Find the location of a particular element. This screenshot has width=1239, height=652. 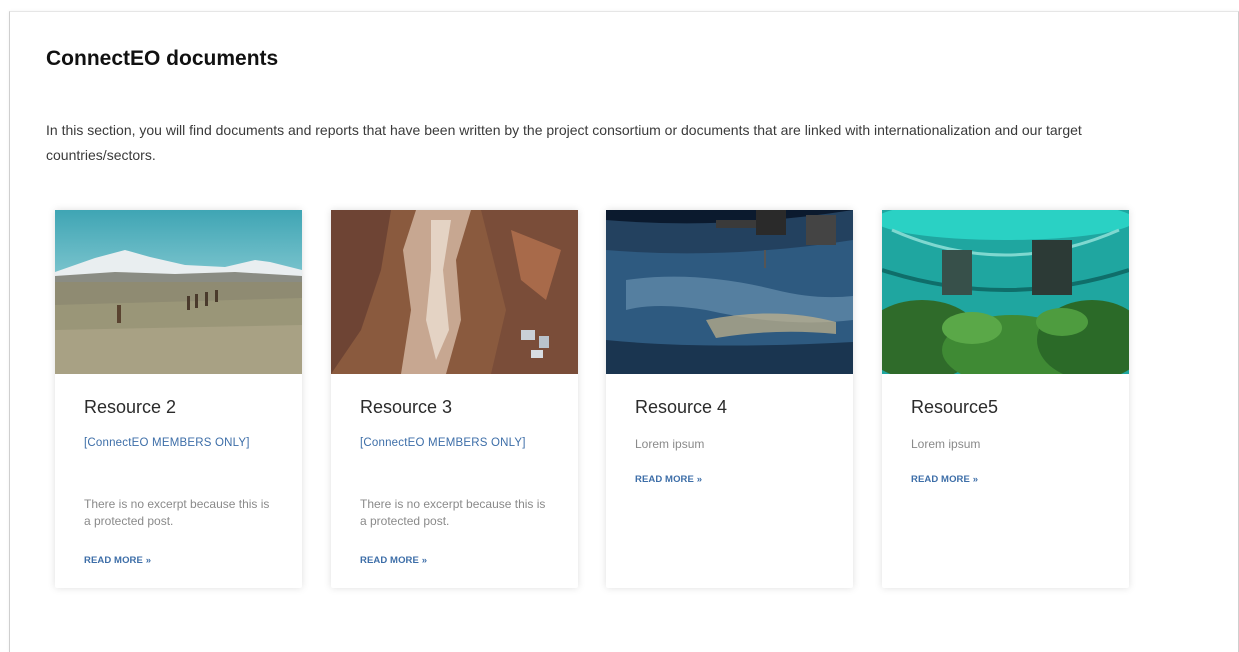

resource-2-title: Resource 2 is located at coordinates (130, 407).